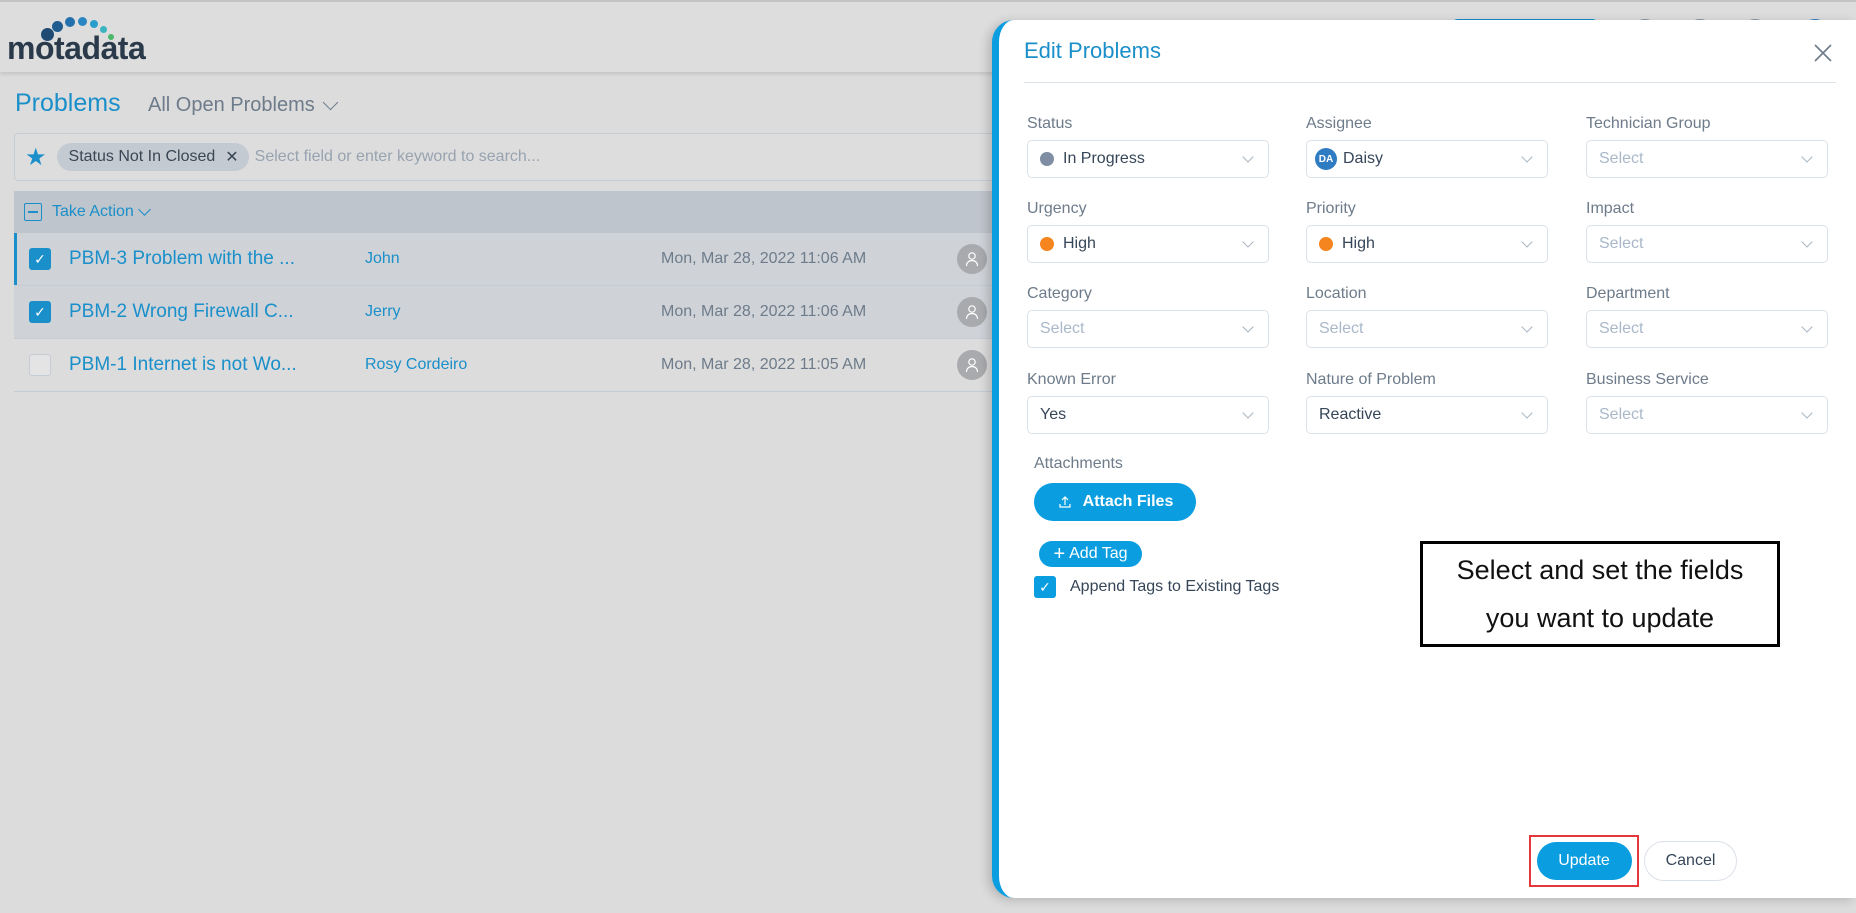 This screenshot has width=1856, height=913. Describe the element at coordinates (1584, 861) in the screenshot. I see `update-button: Update` at that location.